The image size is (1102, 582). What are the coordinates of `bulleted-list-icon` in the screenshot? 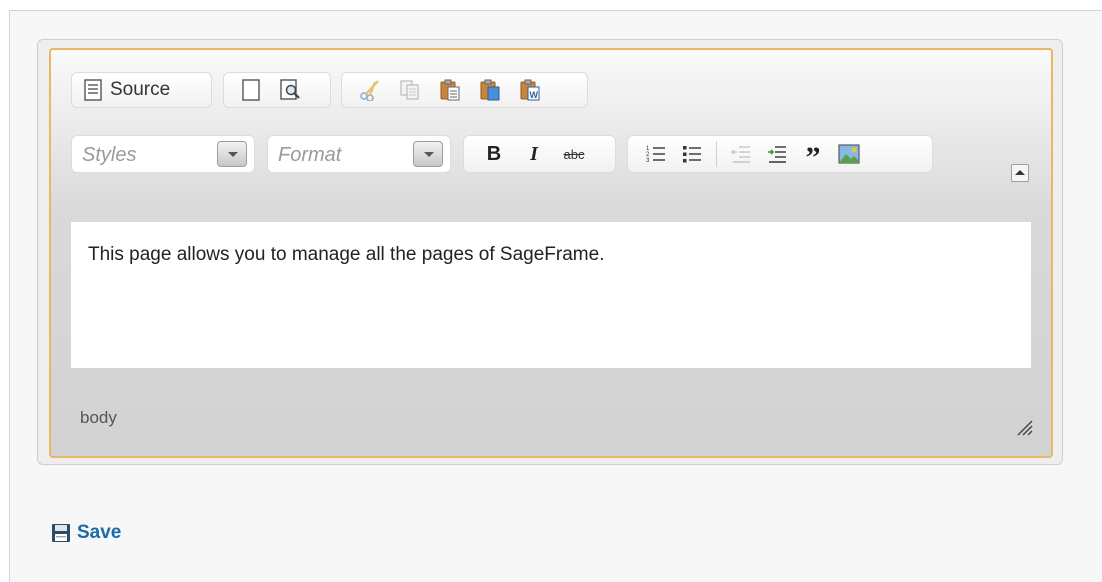 It's located at (692, 154).